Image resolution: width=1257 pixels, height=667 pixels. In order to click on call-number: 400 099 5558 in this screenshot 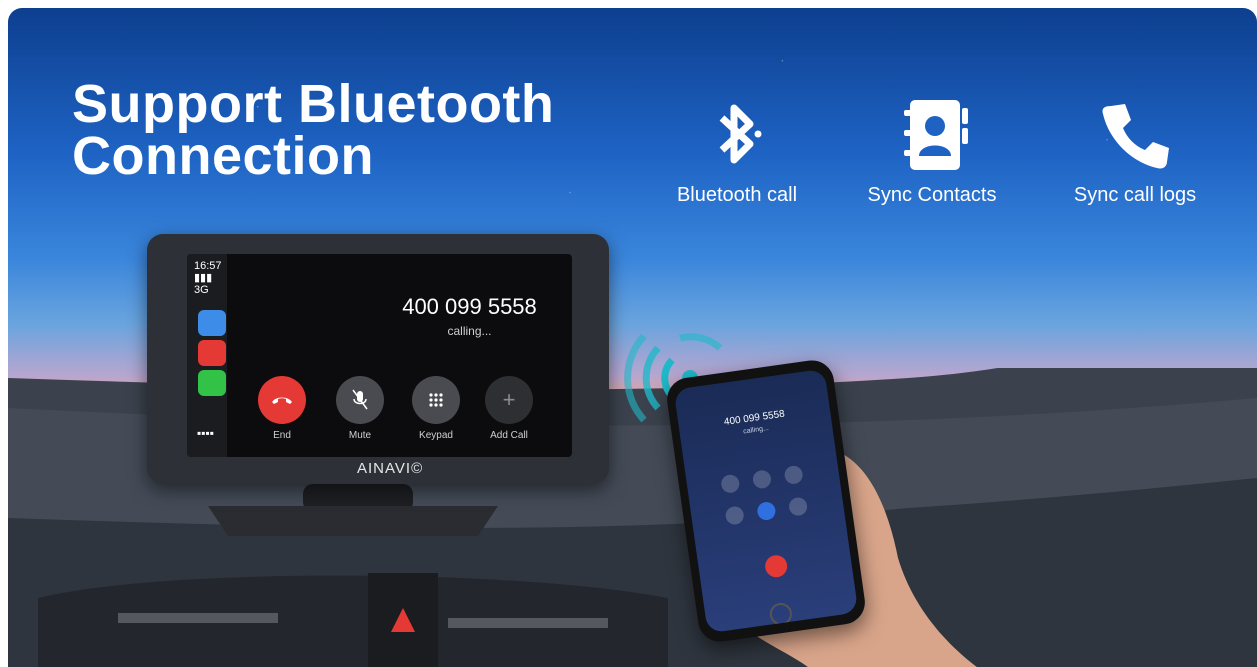, I will do `click(469, 306)`.